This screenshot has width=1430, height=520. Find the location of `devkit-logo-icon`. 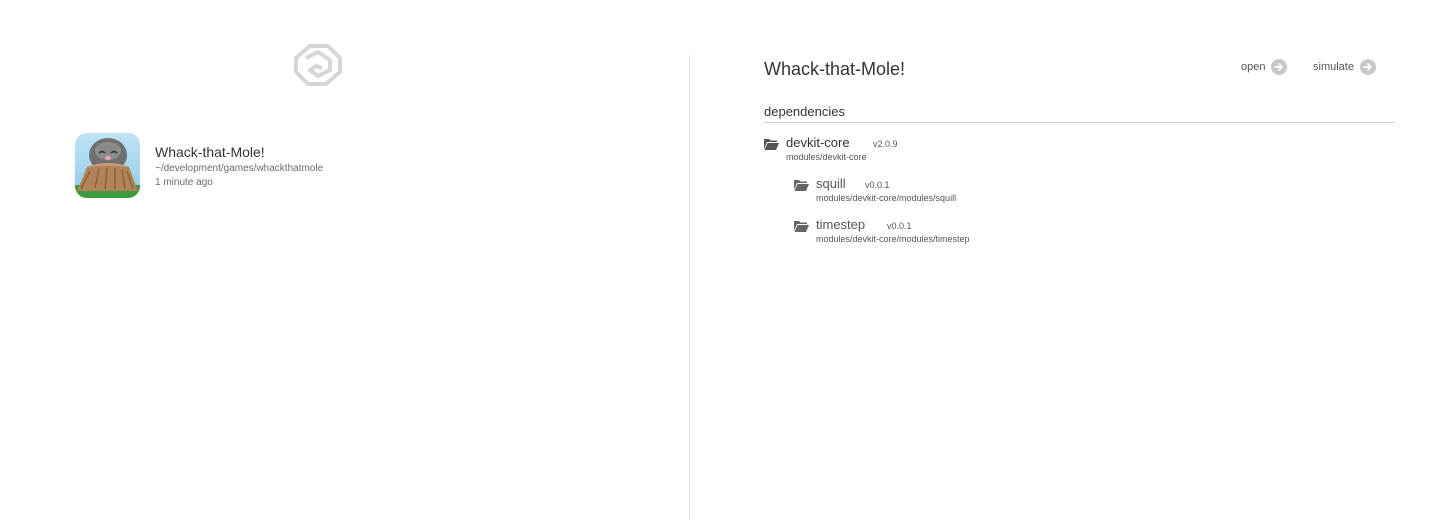

devkit-logo-icon is located at coordinates (318, 65).